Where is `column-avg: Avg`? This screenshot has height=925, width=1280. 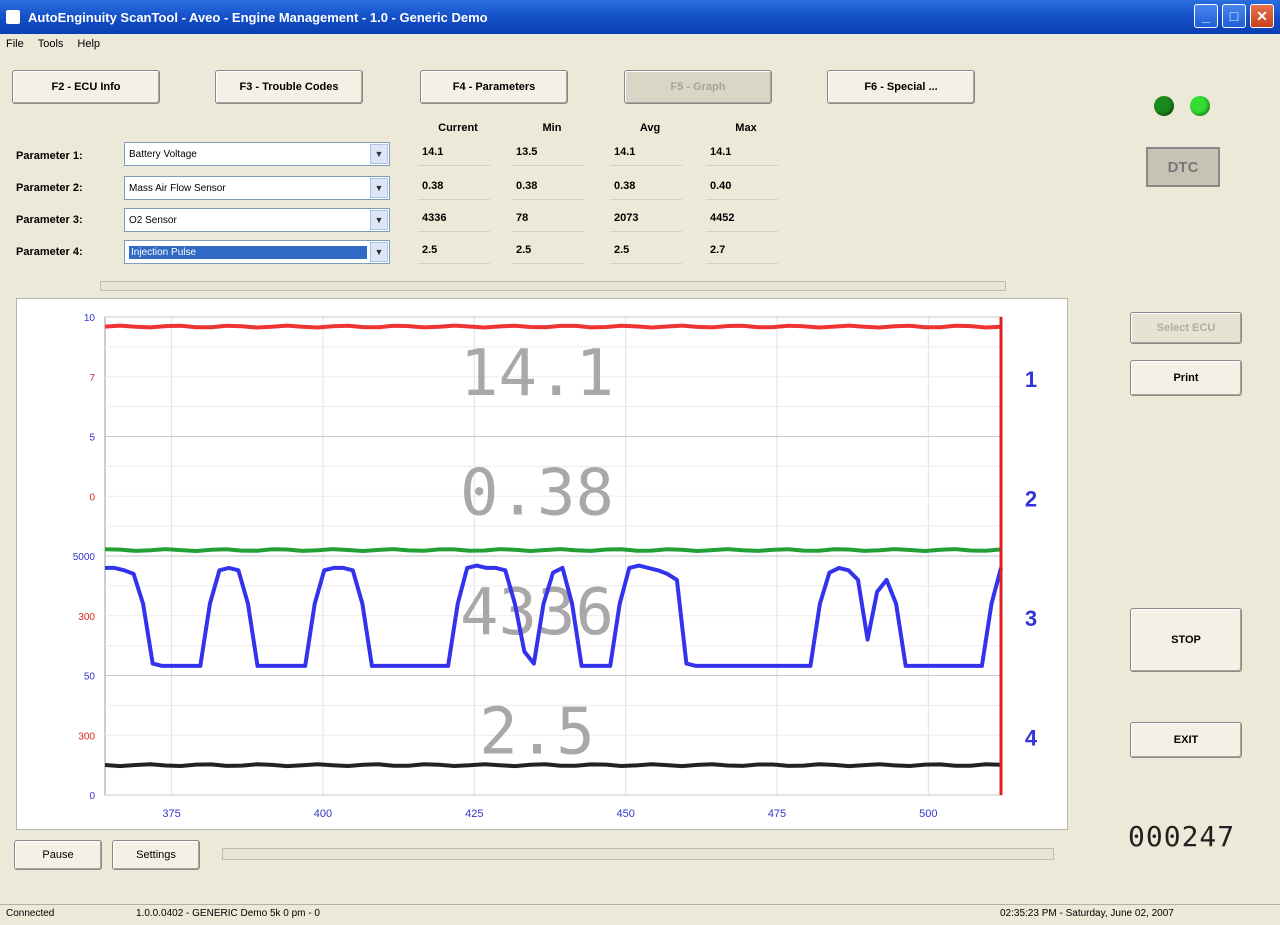 column-avg: Avg is located at coordinates (650, 128).